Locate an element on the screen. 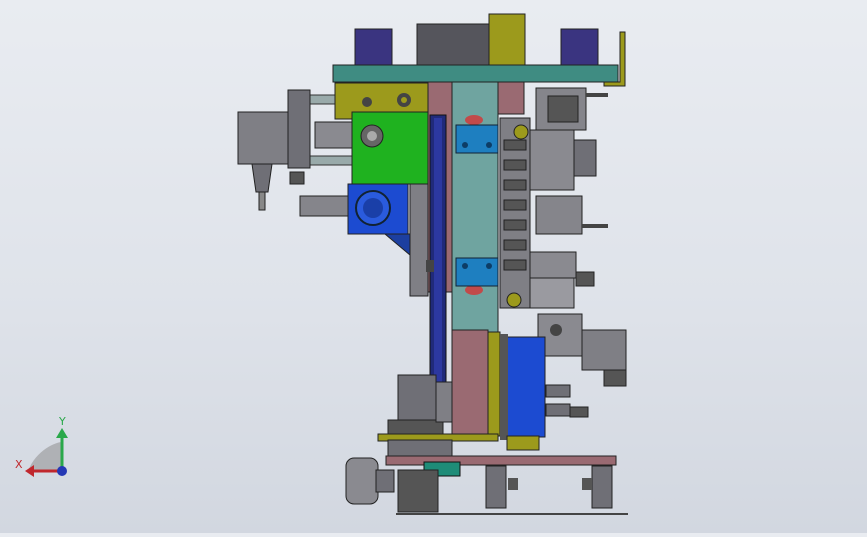 The height and width of the screenshot is (537, 867). regulator-port is located at coordinates (556, 330).